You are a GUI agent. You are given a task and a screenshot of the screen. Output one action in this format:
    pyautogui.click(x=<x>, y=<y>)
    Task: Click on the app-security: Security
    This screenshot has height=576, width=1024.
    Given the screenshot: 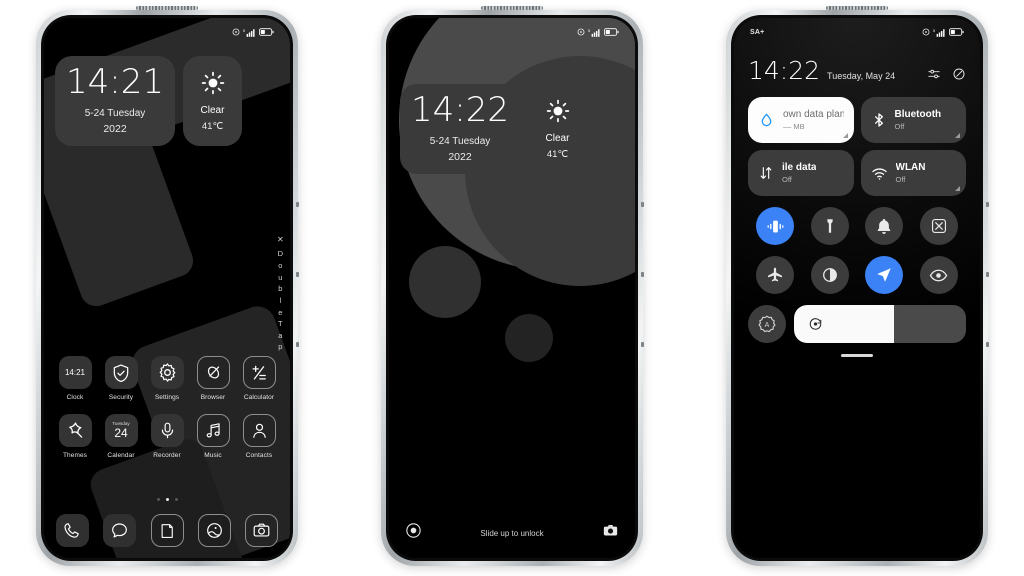 What is the action you would take?
    pyautogui.click(x=121, y=378)
    